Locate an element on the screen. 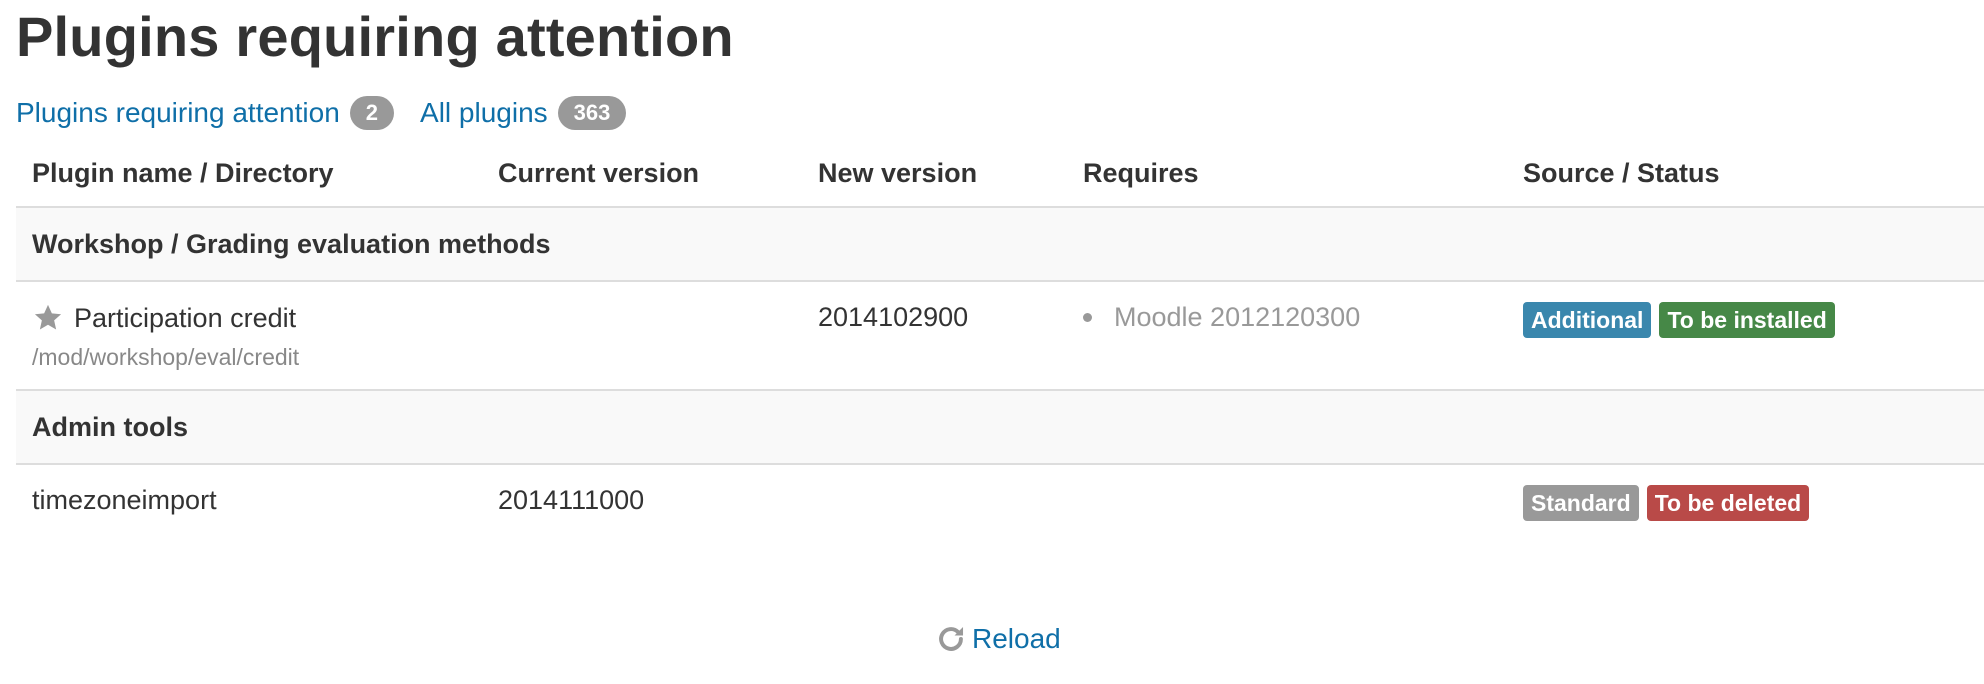 The height and width of the screenshot is (684, 1984). reload-button: Reload is located at coordinates (997, 639).